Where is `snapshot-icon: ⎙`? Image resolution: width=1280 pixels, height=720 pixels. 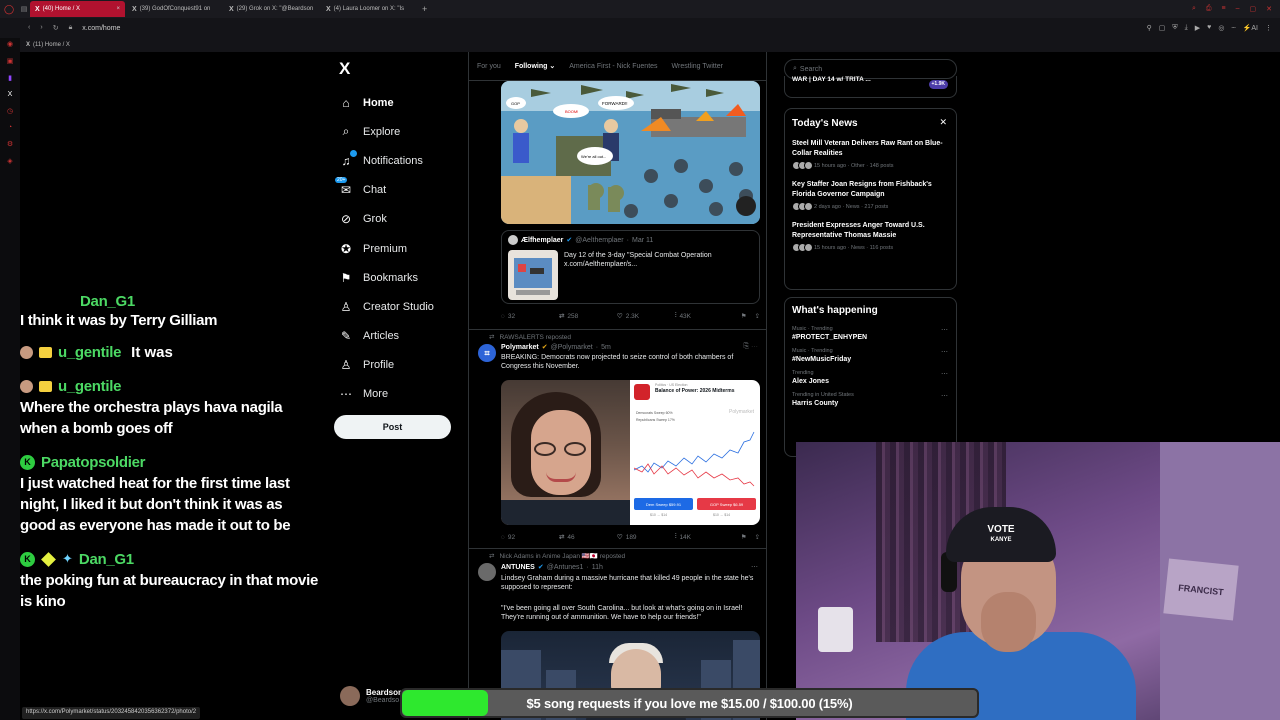
snapshot-icon: ⎙ is located at coordinates (1209, 9).